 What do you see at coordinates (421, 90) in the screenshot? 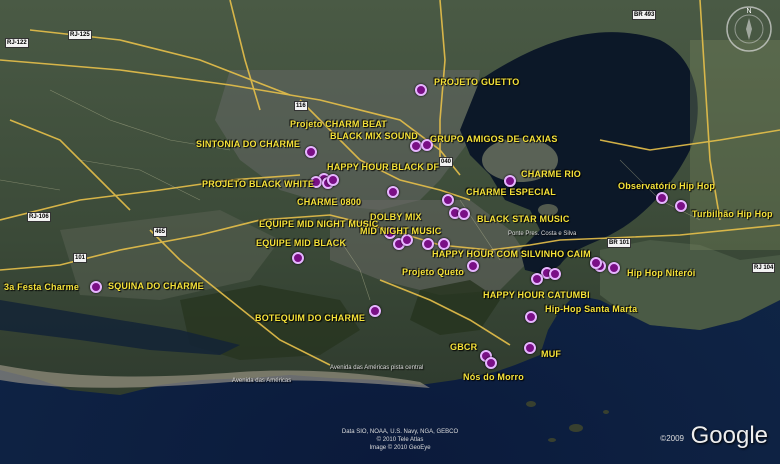
I see `placemark-pin-projeto-guetto` at bounding box center [421, 90].